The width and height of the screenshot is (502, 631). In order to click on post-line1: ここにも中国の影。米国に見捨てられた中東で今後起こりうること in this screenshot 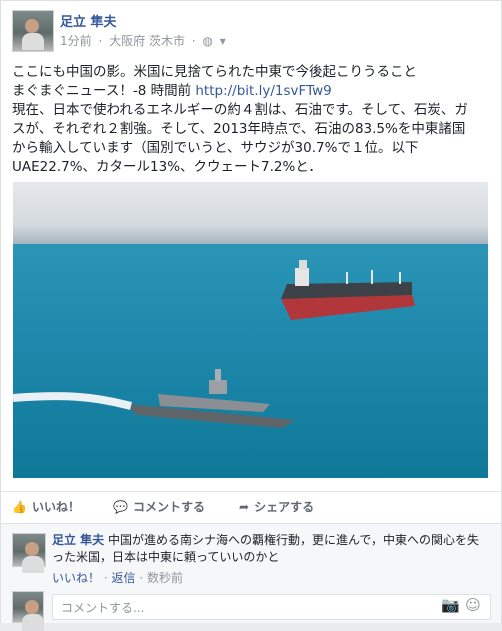, I will do `click(214, 72)`.